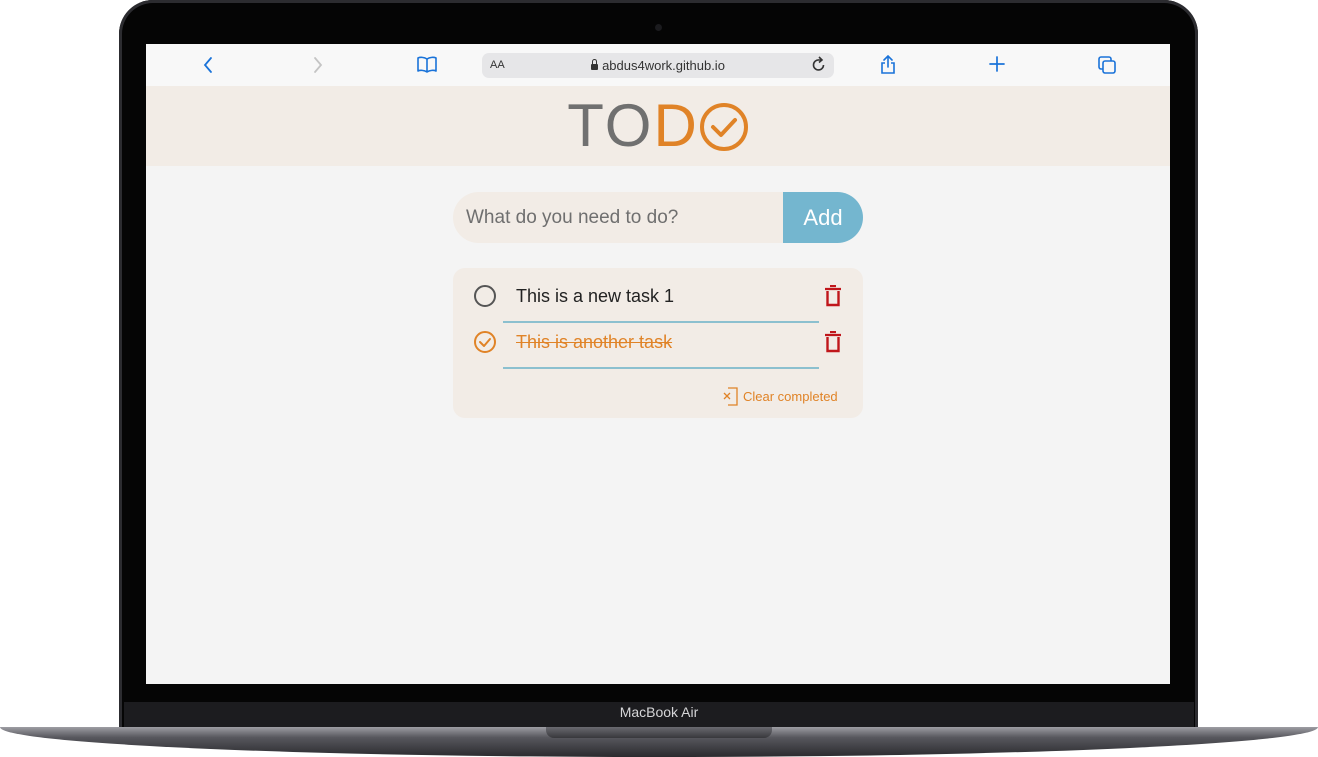 The height and width of the screenshot is (757, 1318). I want to click on logo-text-grey: TO, so click(610, 125).